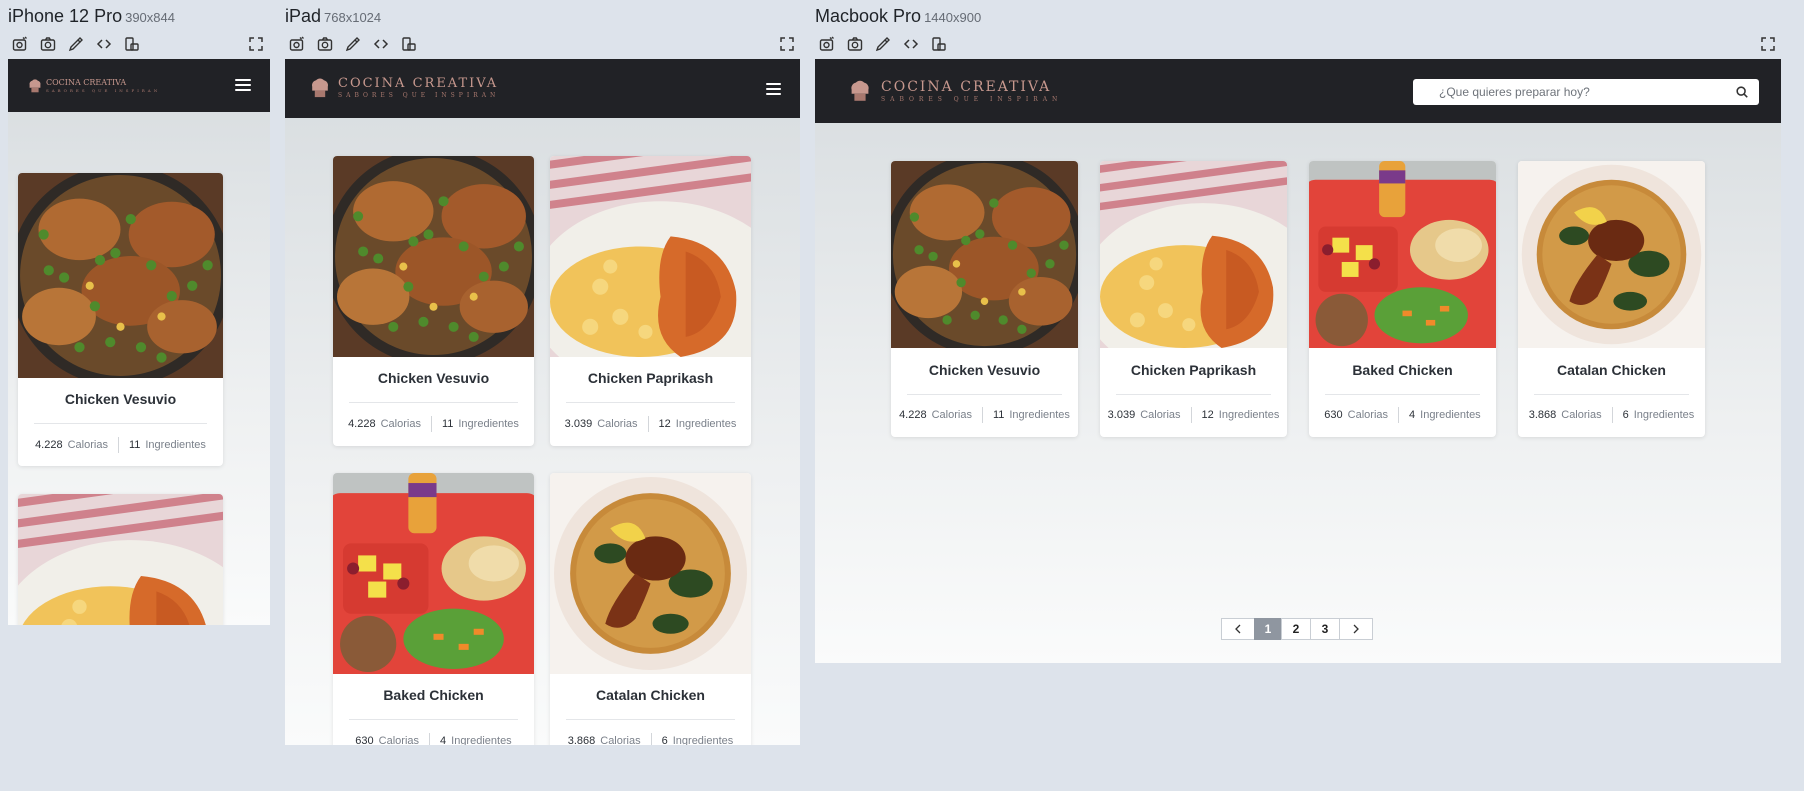 Image resolution: width=1804 pixels, height=791 pixels. What do you see at coordinates (91, 16) in the screenshot?
I see `device-title: iPhone 12 Pro 390x844` at bounding box center [91, 16].